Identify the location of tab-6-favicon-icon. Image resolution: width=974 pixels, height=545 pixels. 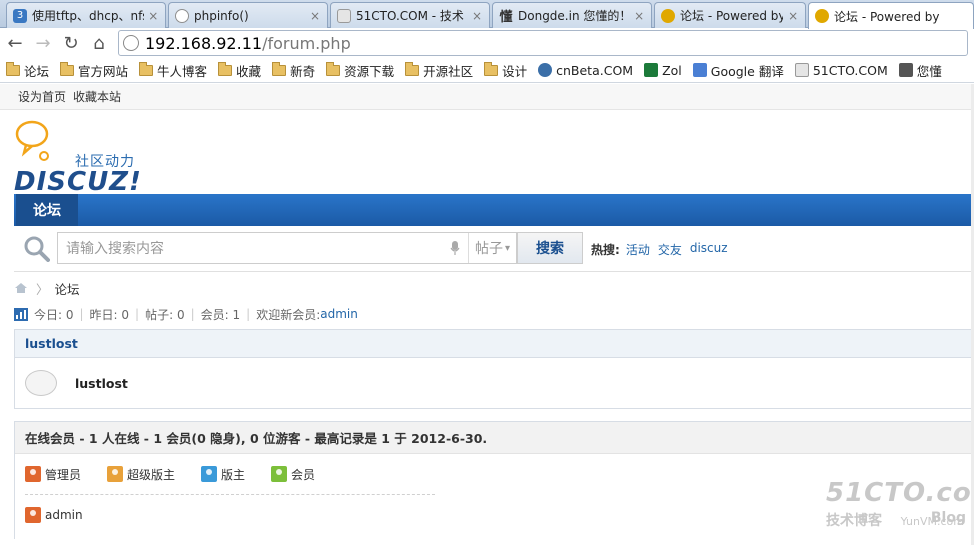
(822, 16).